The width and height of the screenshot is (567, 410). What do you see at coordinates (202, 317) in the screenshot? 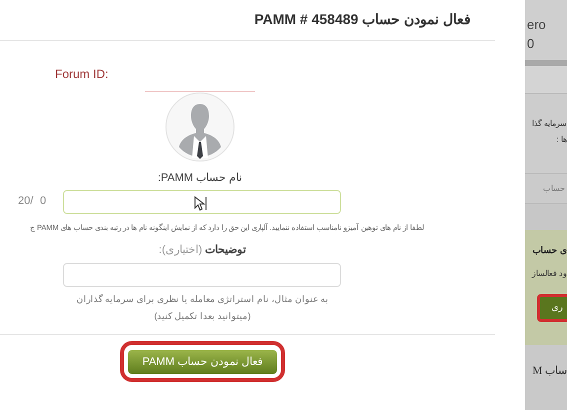
I see `help-text: (میتوانید بعدا تکمیل کنید)` at bounding box center [202, 317].